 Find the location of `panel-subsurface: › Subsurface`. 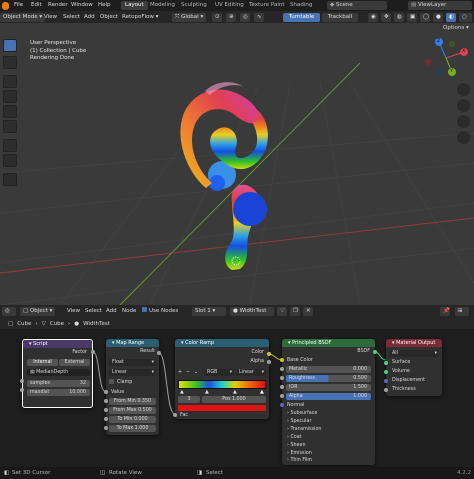

panel-subsurface: › Subsurface is located at coordinates (302, 413).